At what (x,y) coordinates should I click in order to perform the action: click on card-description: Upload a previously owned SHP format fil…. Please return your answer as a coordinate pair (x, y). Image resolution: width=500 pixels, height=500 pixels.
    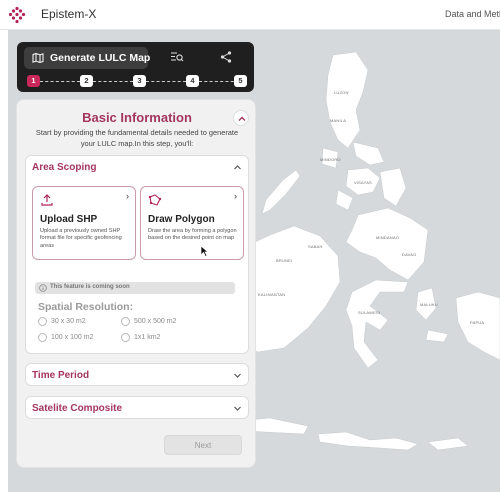
    Looking at the image, I should click on (81, 238).